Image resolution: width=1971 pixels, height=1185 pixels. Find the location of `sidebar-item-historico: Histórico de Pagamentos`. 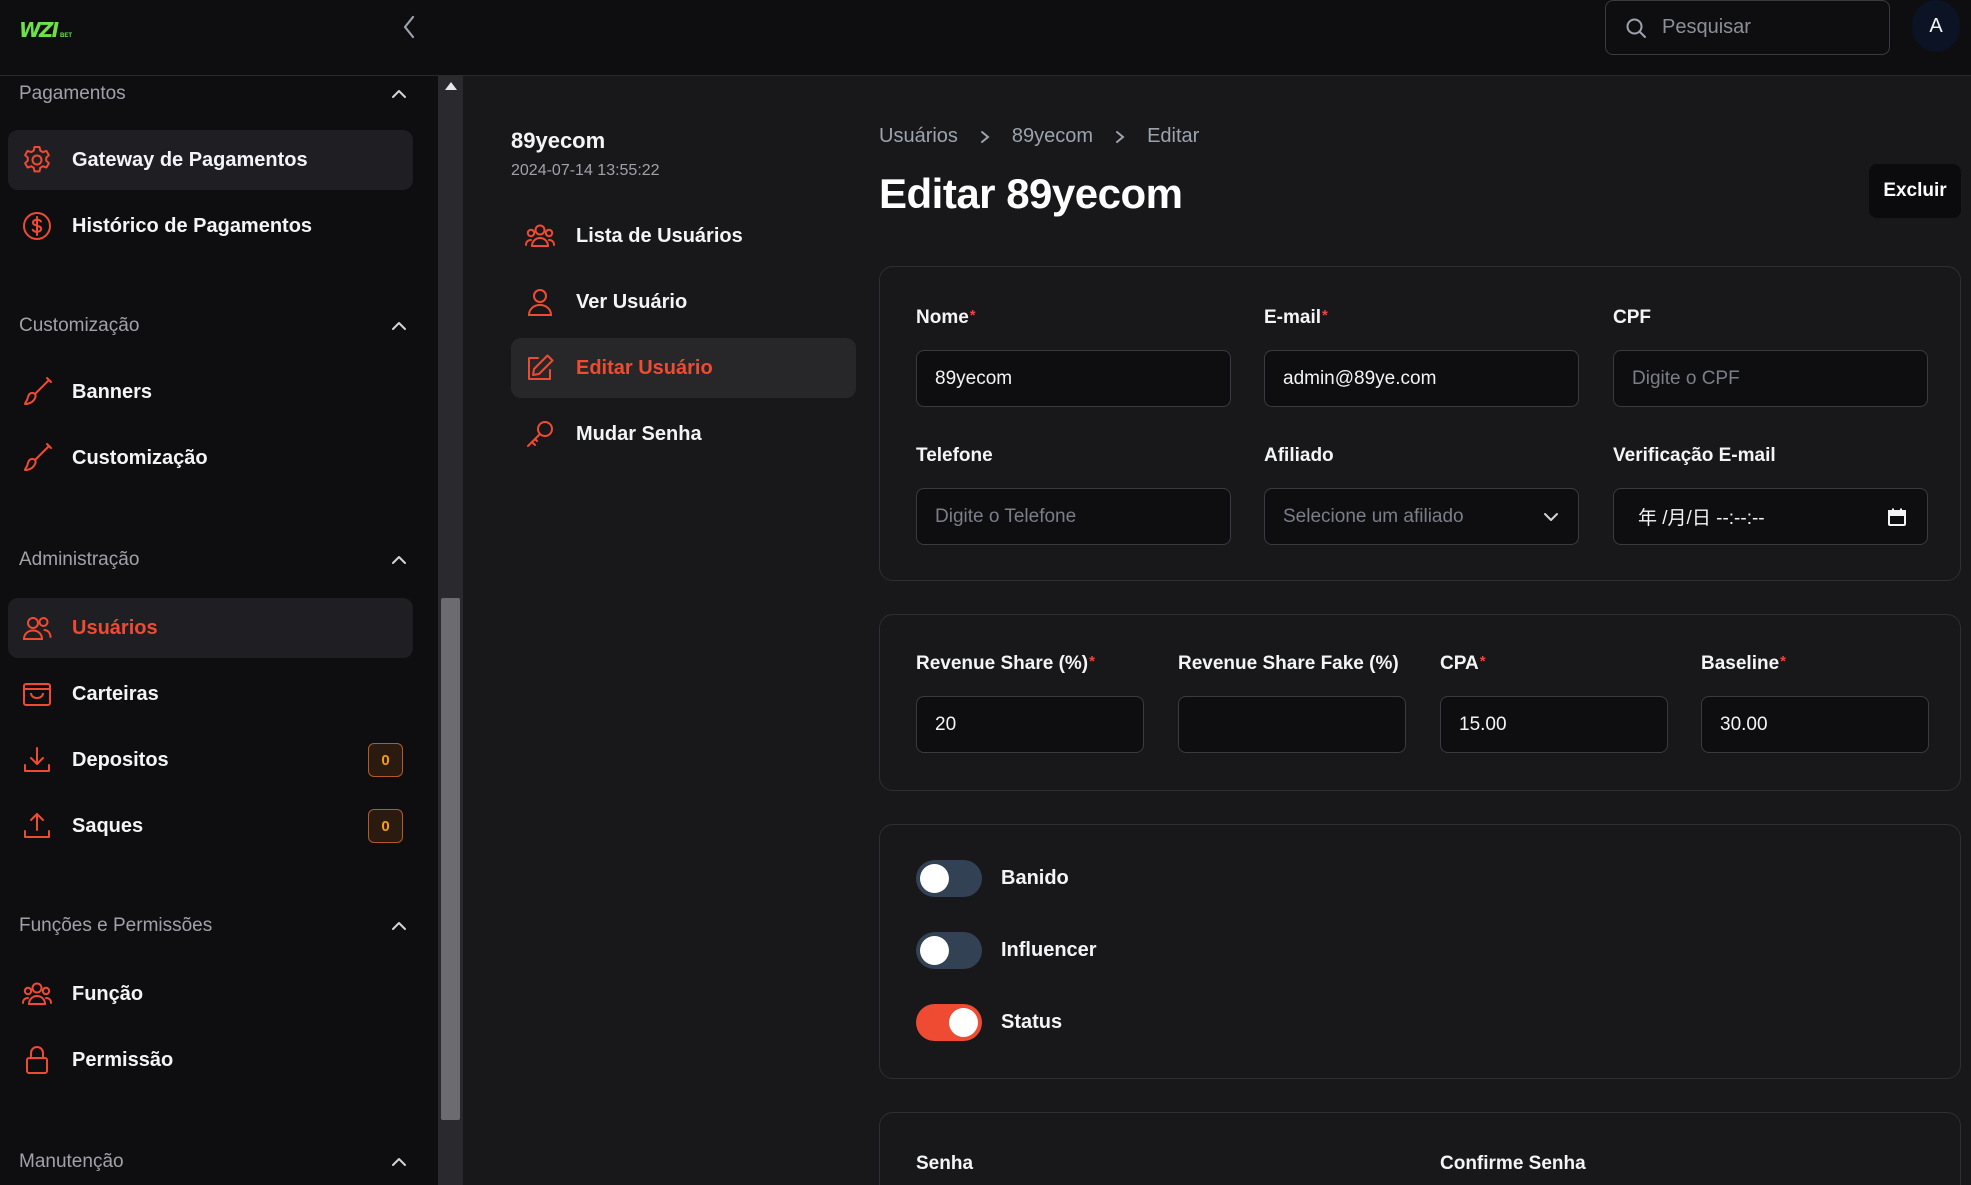

sidebar-item-historico: Histórico de Pagamentos is located at coordinates (210, 226).